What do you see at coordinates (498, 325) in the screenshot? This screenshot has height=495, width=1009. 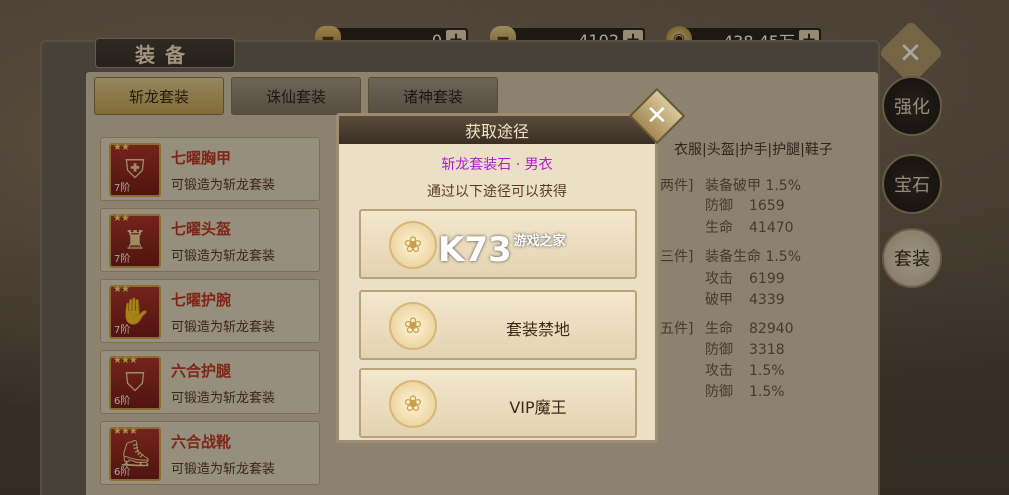 I see `route-option: ❀ 套装禁地` at bounding box center [498, 325].